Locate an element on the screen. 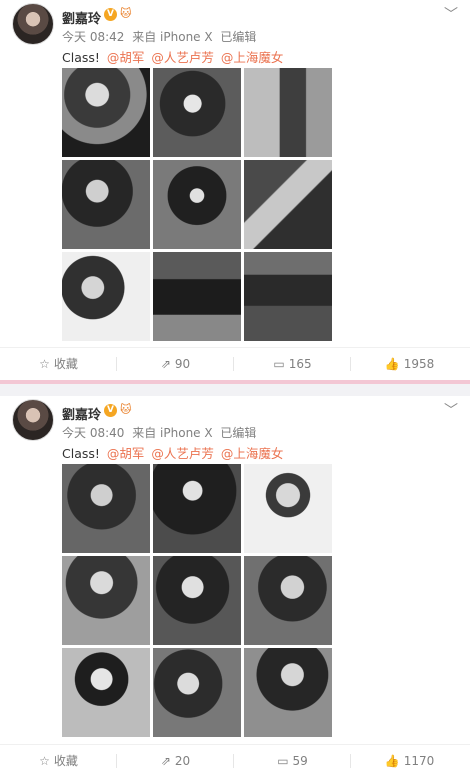  repost-count: 90 is located at coordinates (182, 364).